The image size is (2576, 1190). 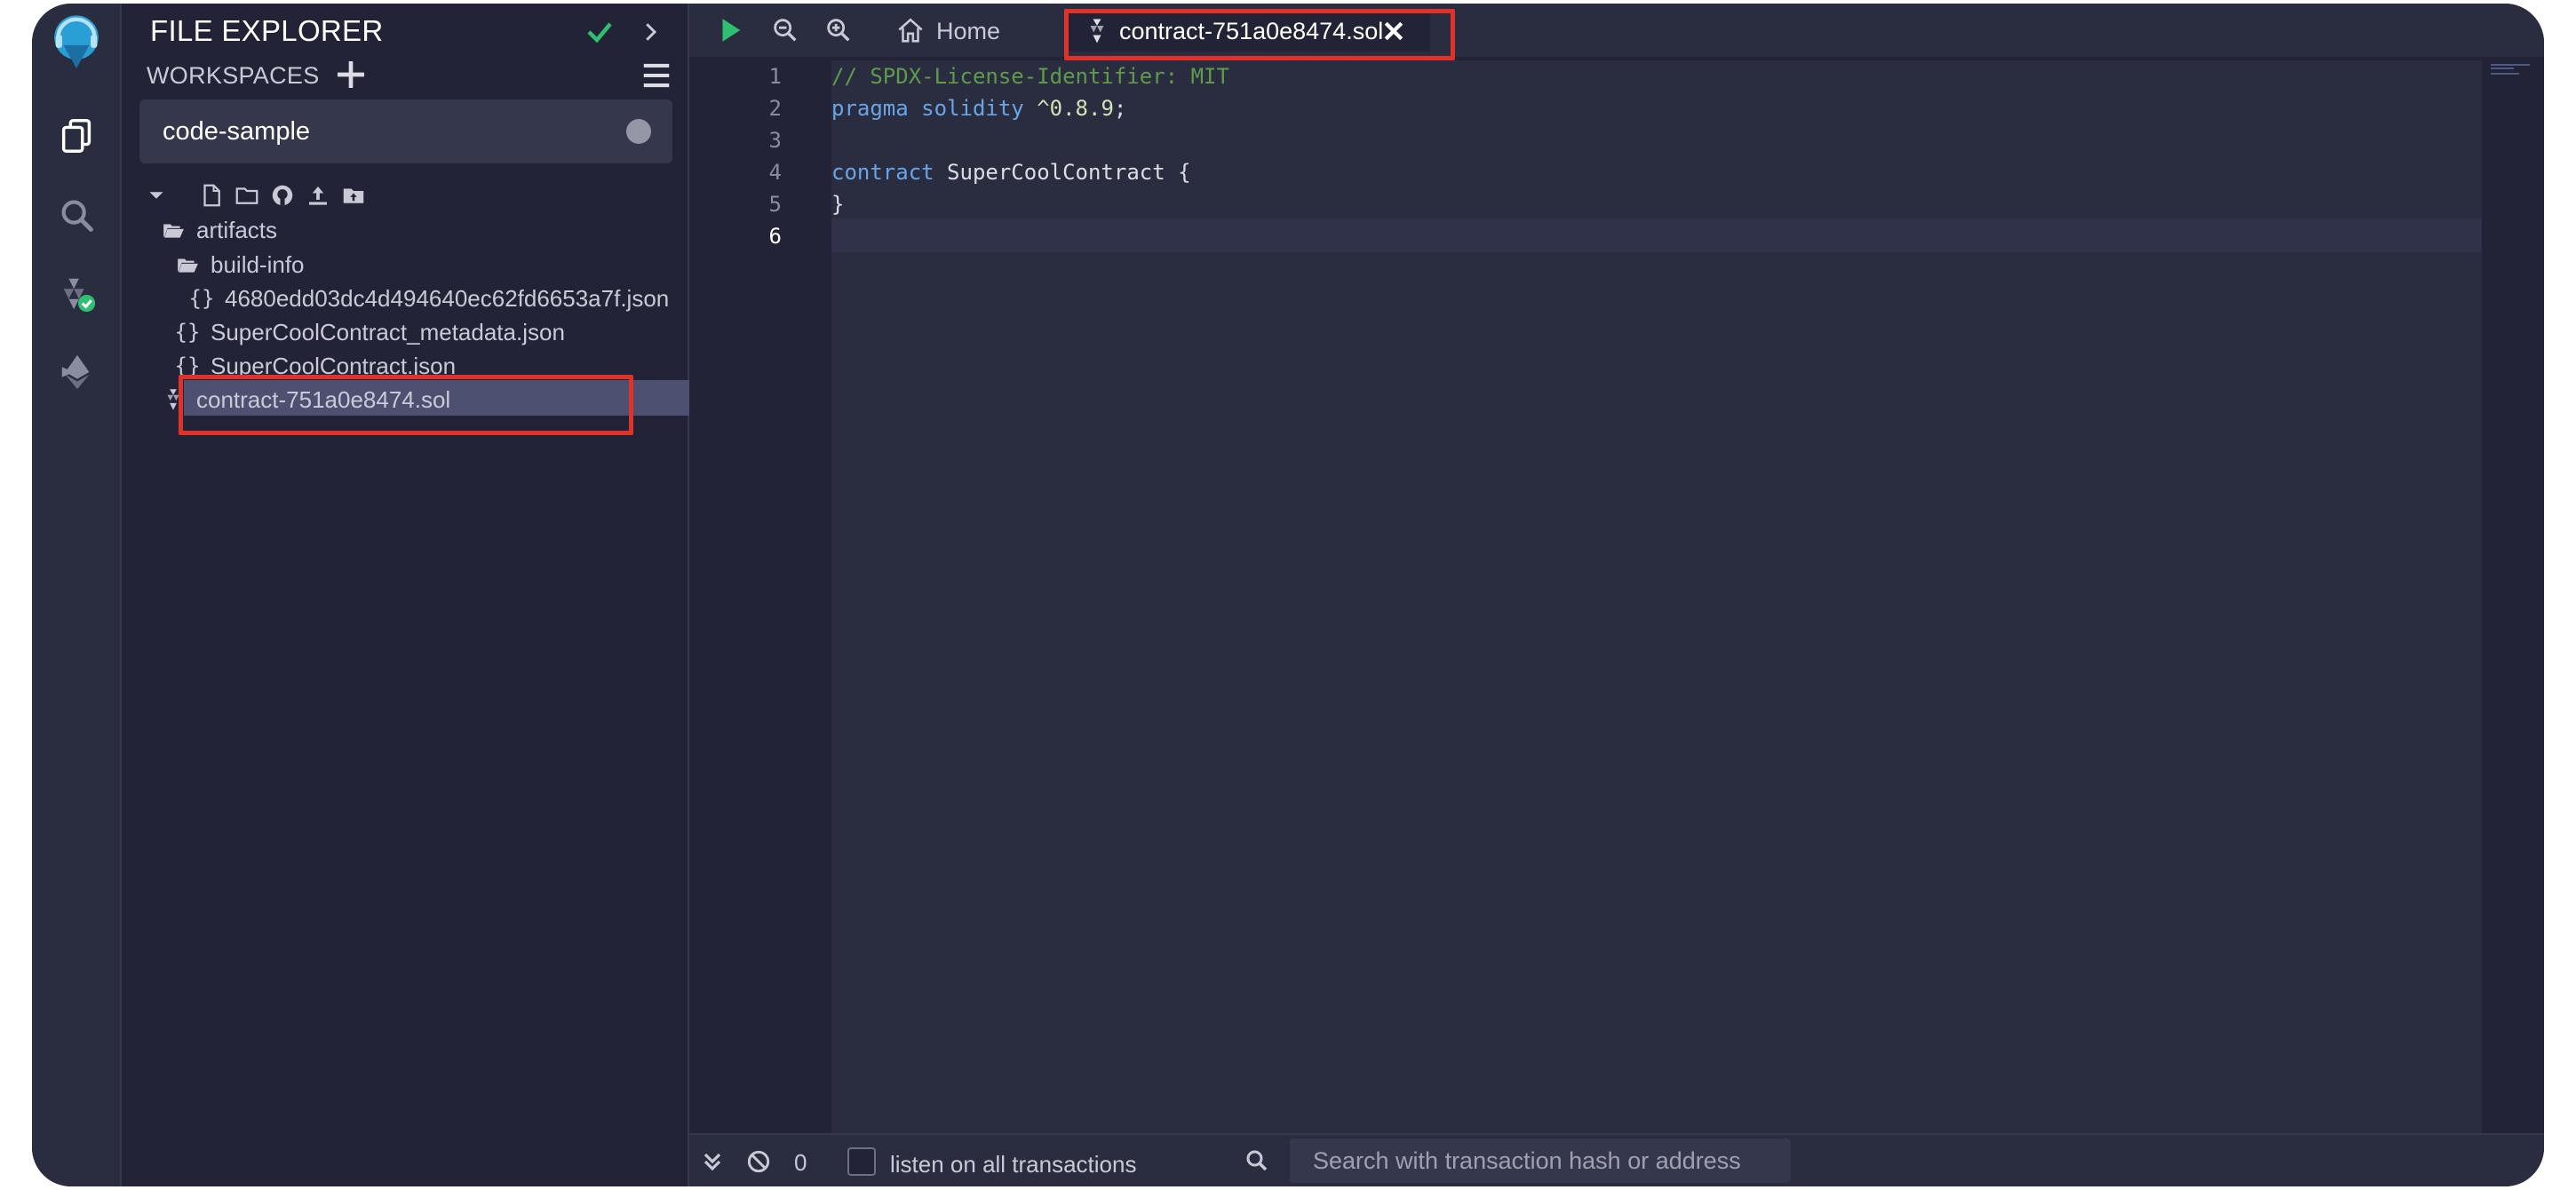 I want to click on new-folder-icon, so click(x=247, y=195).